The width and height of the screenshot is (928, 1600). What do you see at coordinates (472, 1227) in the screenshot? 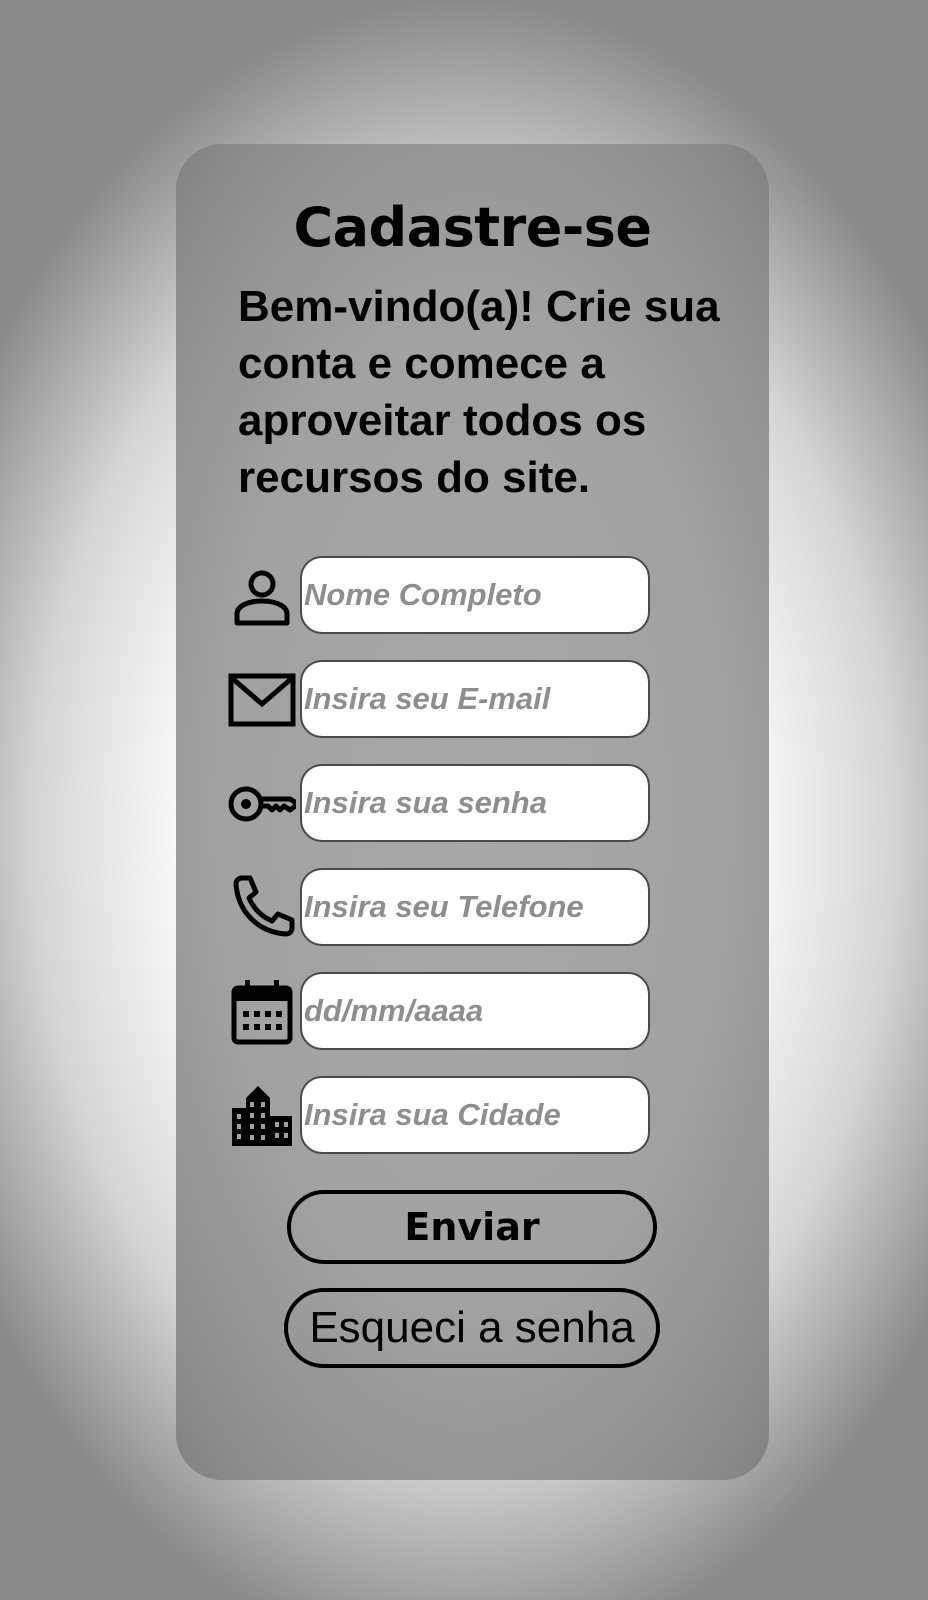
I see `submit-button: Enviar` at bounding box center [472, 1227].